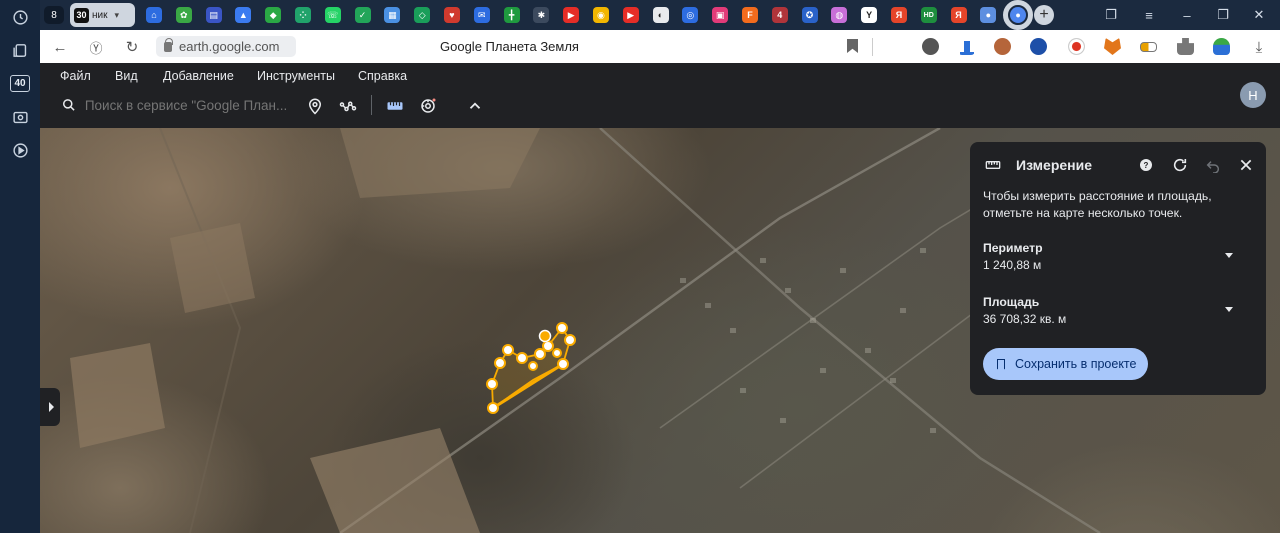  I want to click on path-icon, so click(348, 106).